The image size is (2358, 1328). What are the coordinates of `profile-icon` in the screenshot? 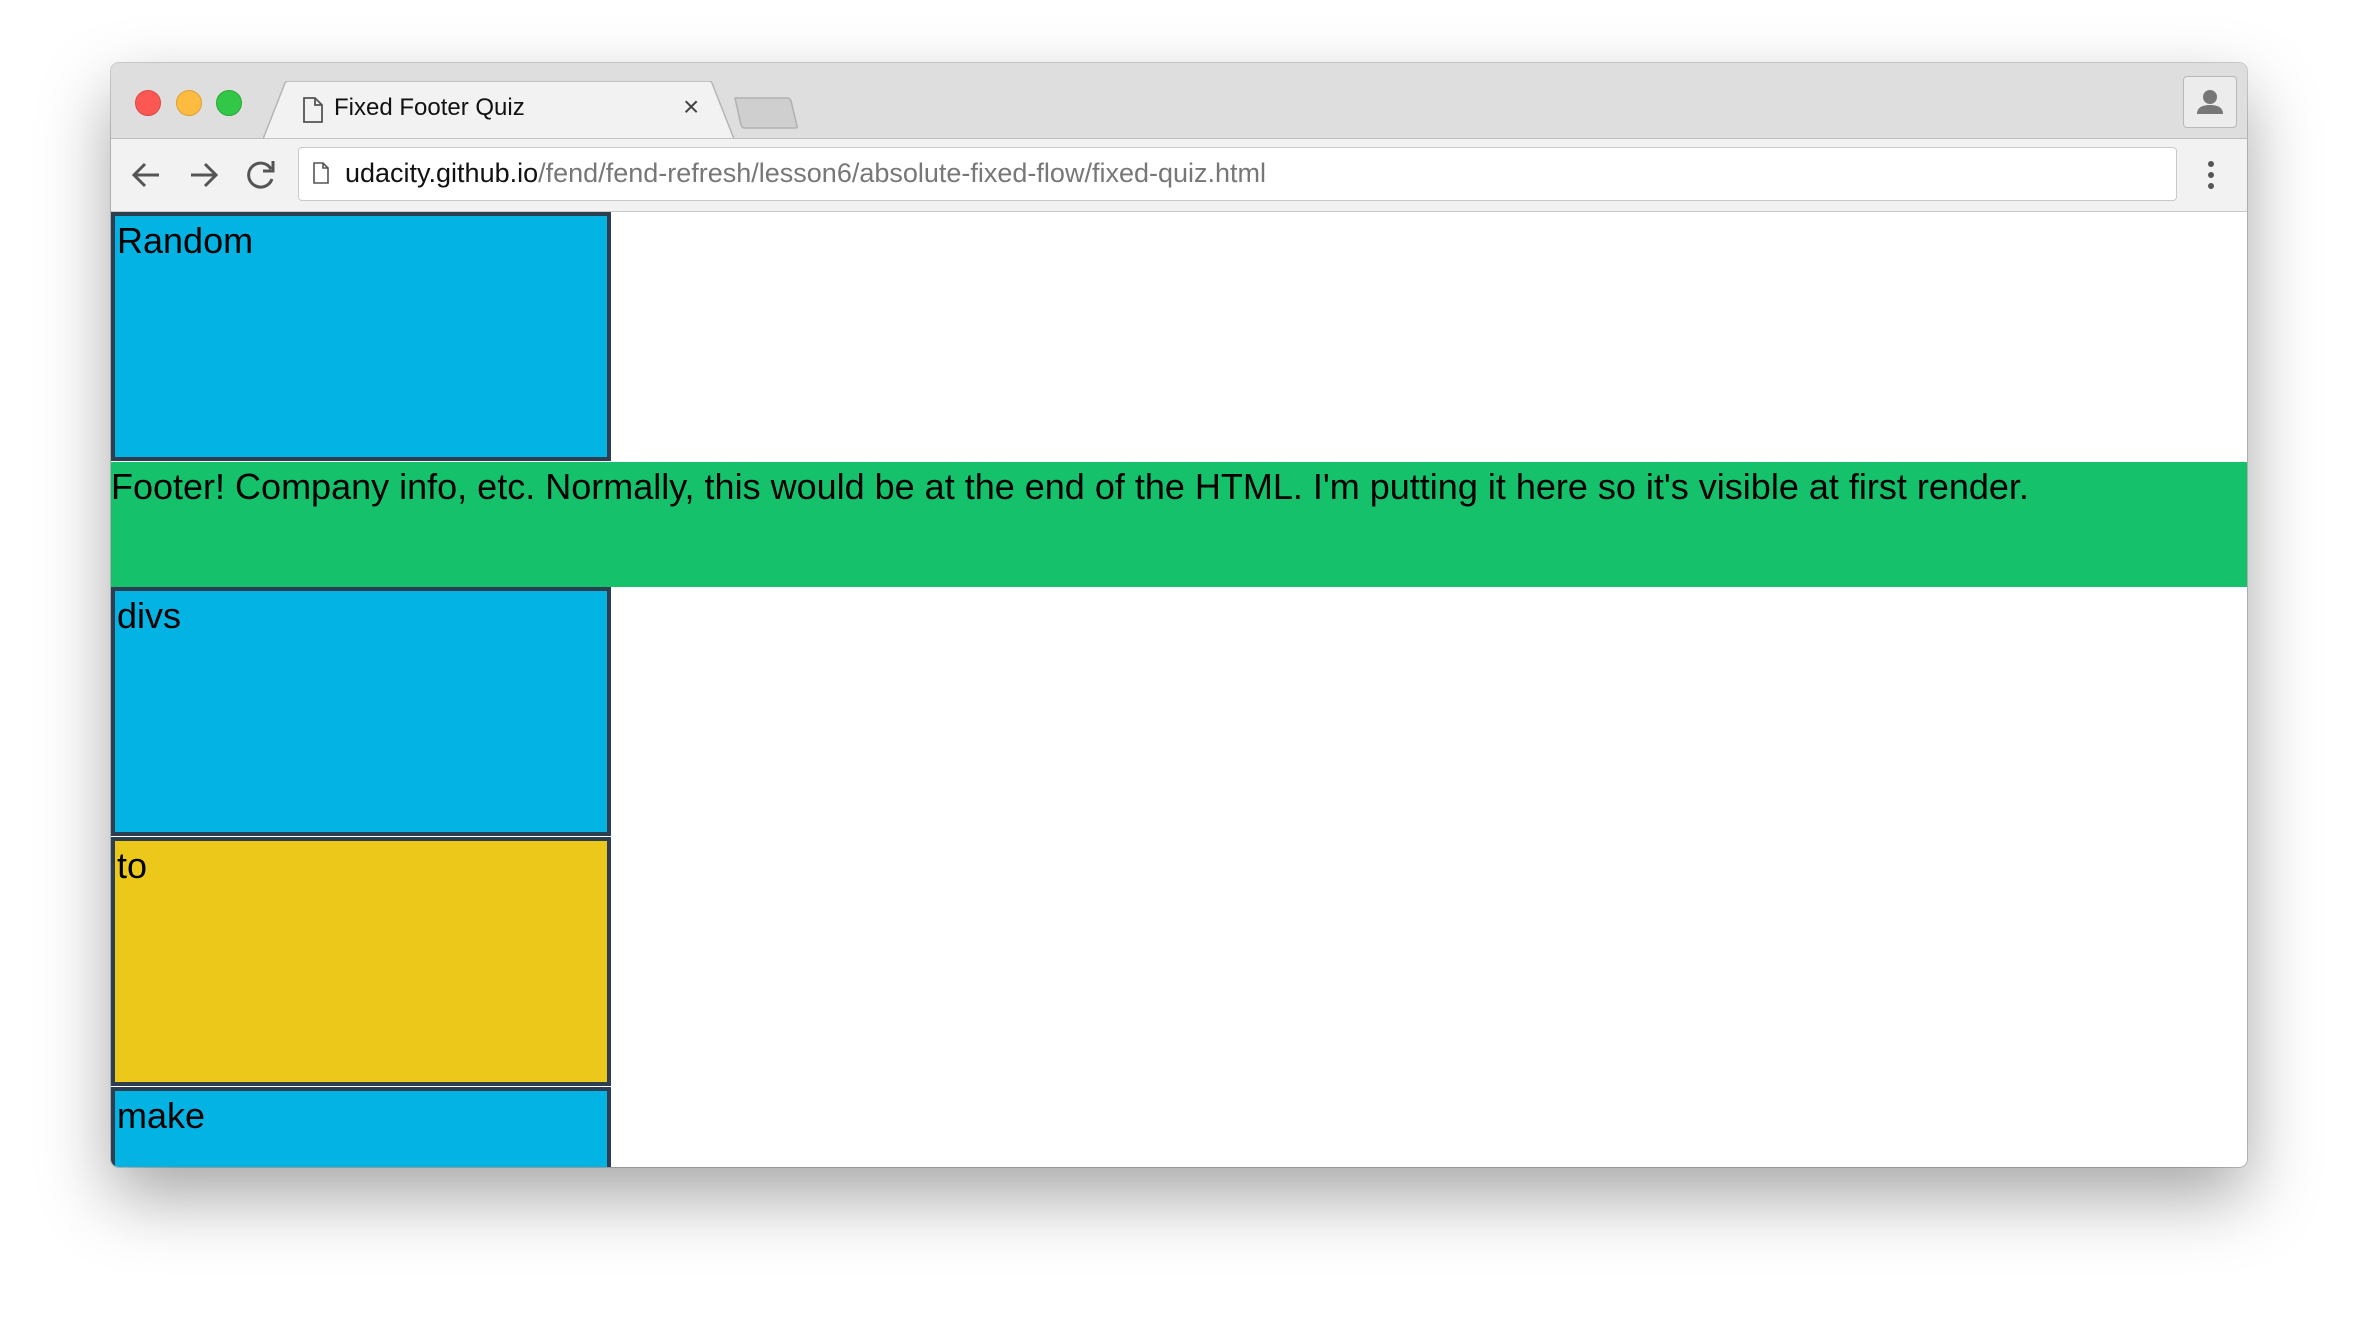 It's located at (2210, 102).